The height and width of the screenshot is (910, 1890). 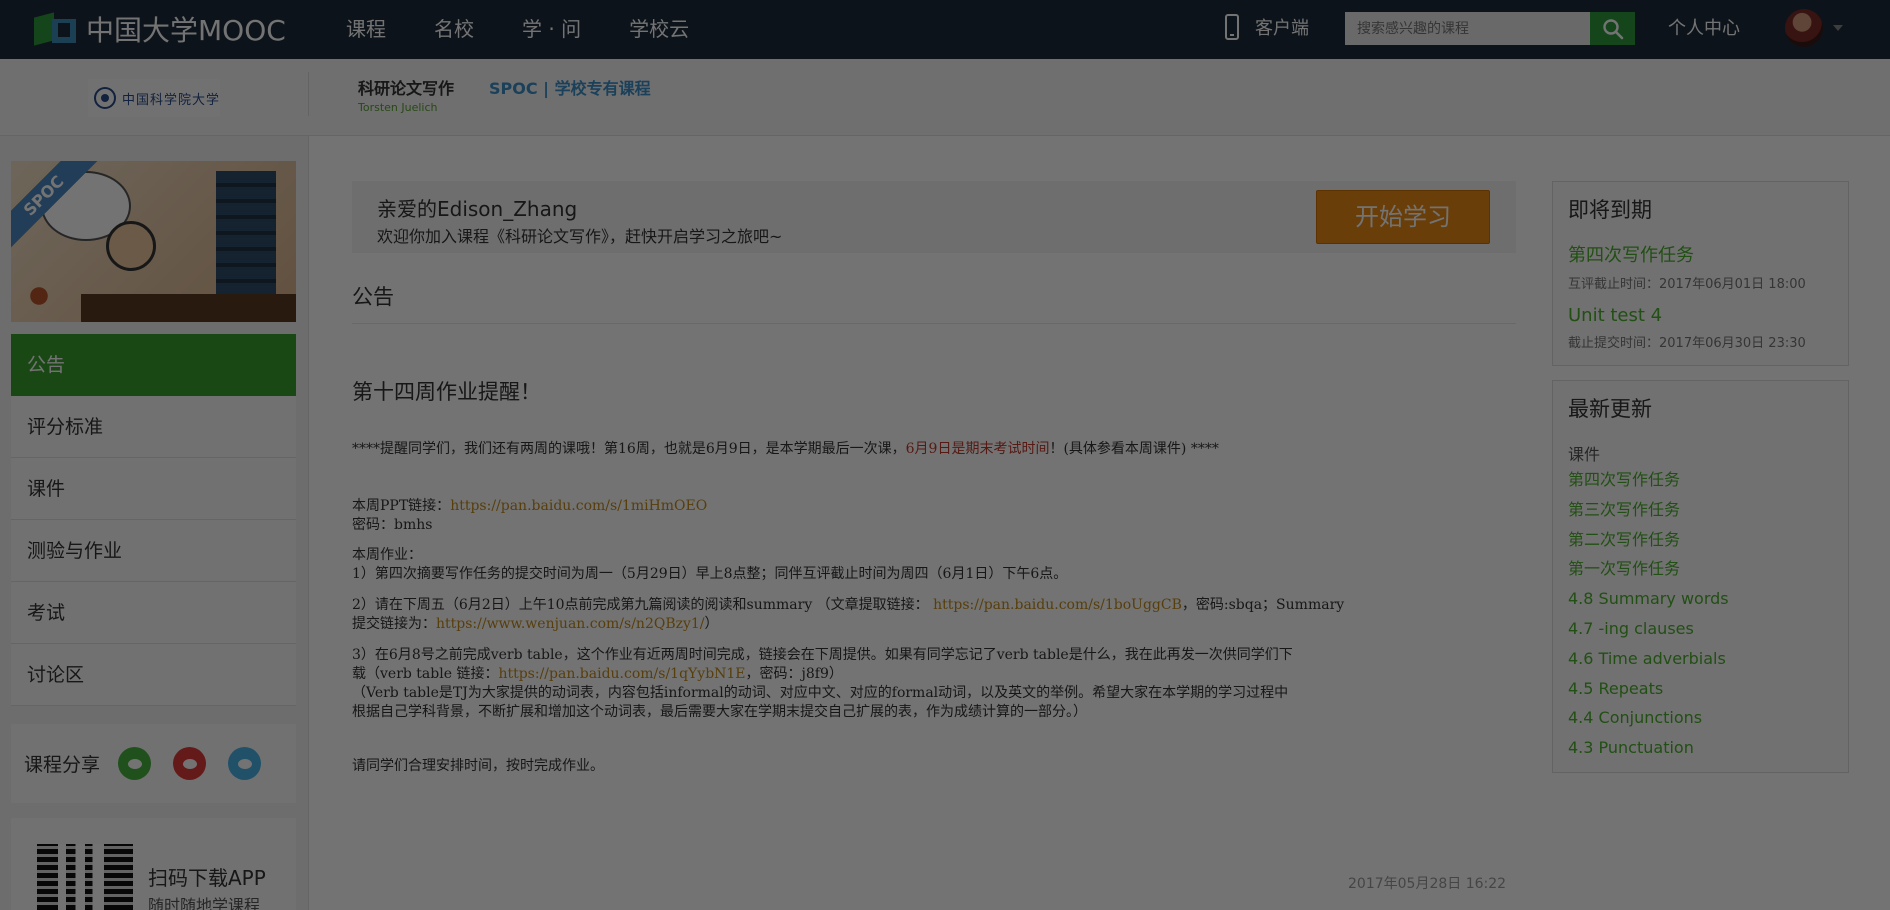 What do you see at coordinates (153, 489) in the screenshot?
I see `menu-item-courseware: 课件` at bounding box center [153, 489].